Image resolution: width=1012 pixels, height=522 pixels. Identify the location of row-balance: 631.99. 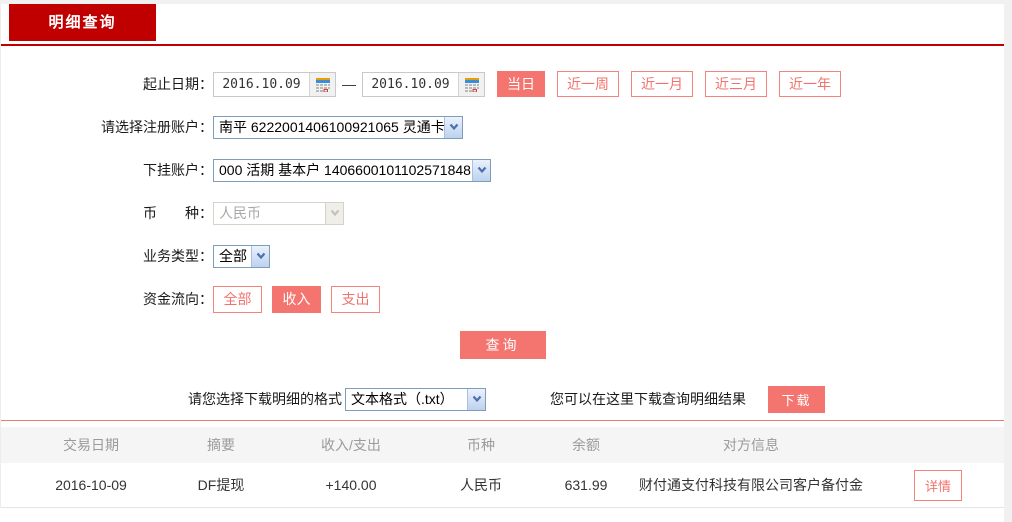
(586, 485).